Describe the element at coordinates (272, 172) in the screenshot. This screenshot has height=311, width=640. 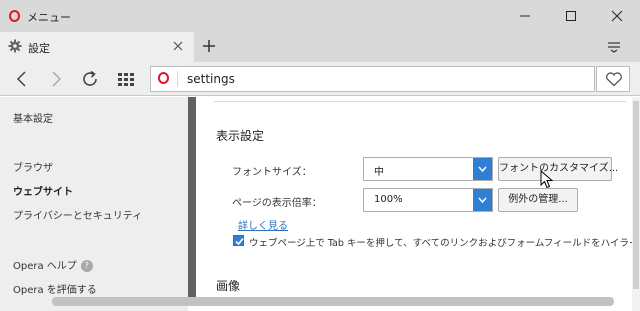
I see `font-size-label: フォントサイズ：` at that location.